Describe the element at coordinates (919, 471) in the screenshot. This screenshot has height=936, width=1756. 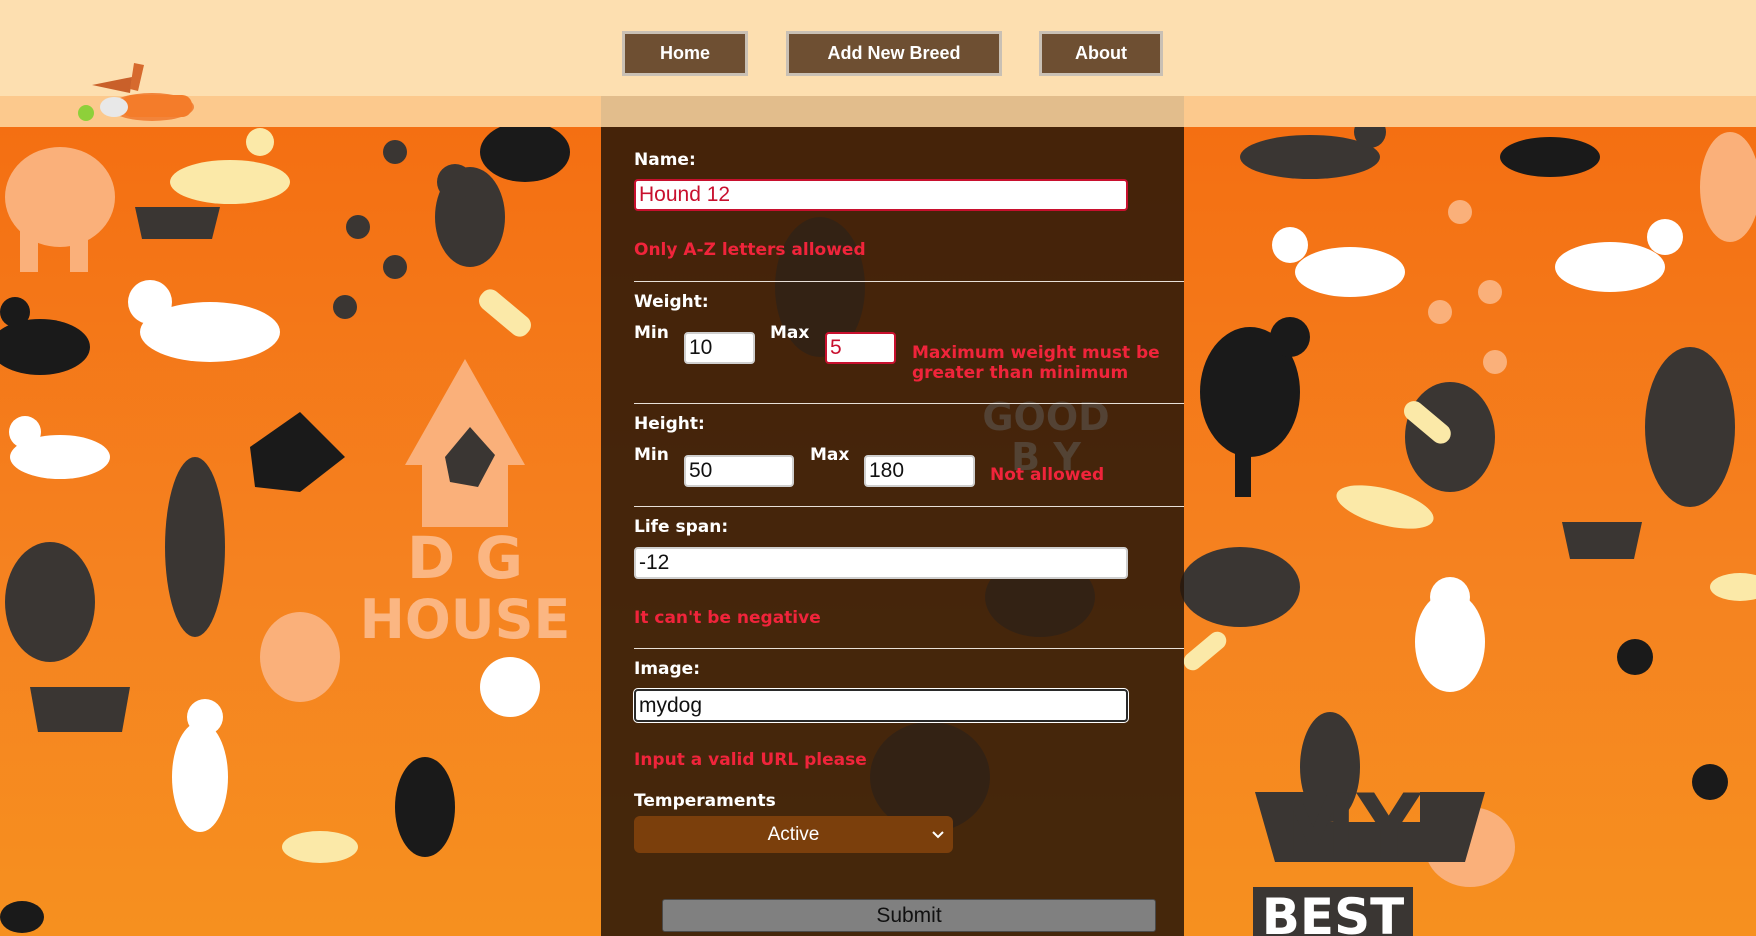
I see `height-max-input: 180` at that location.